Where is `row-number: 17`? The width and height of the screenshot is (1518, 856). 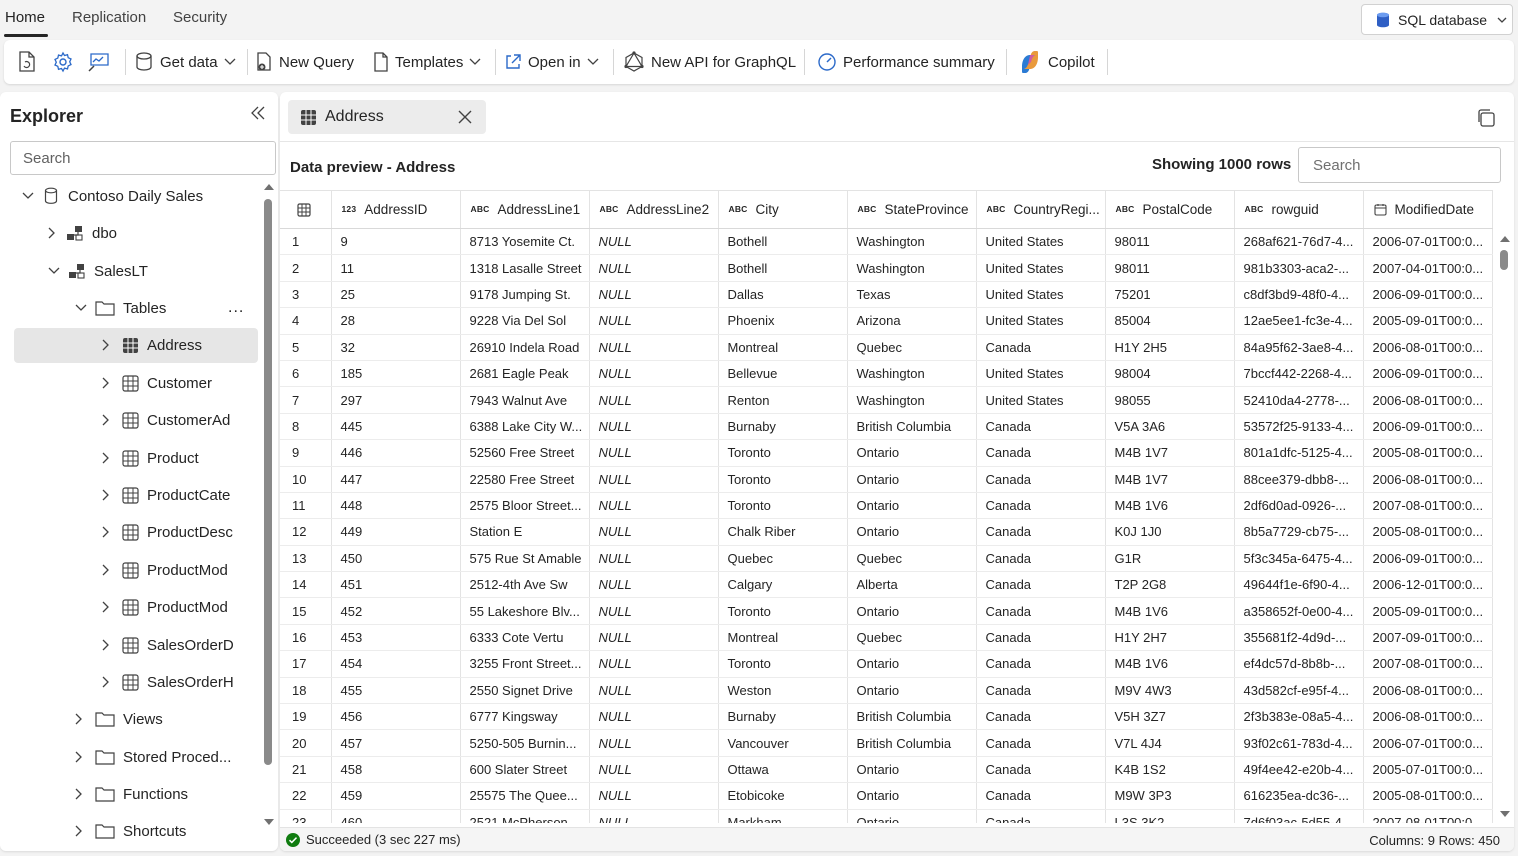
row-number: 17 is located at coordinates (306, 664).